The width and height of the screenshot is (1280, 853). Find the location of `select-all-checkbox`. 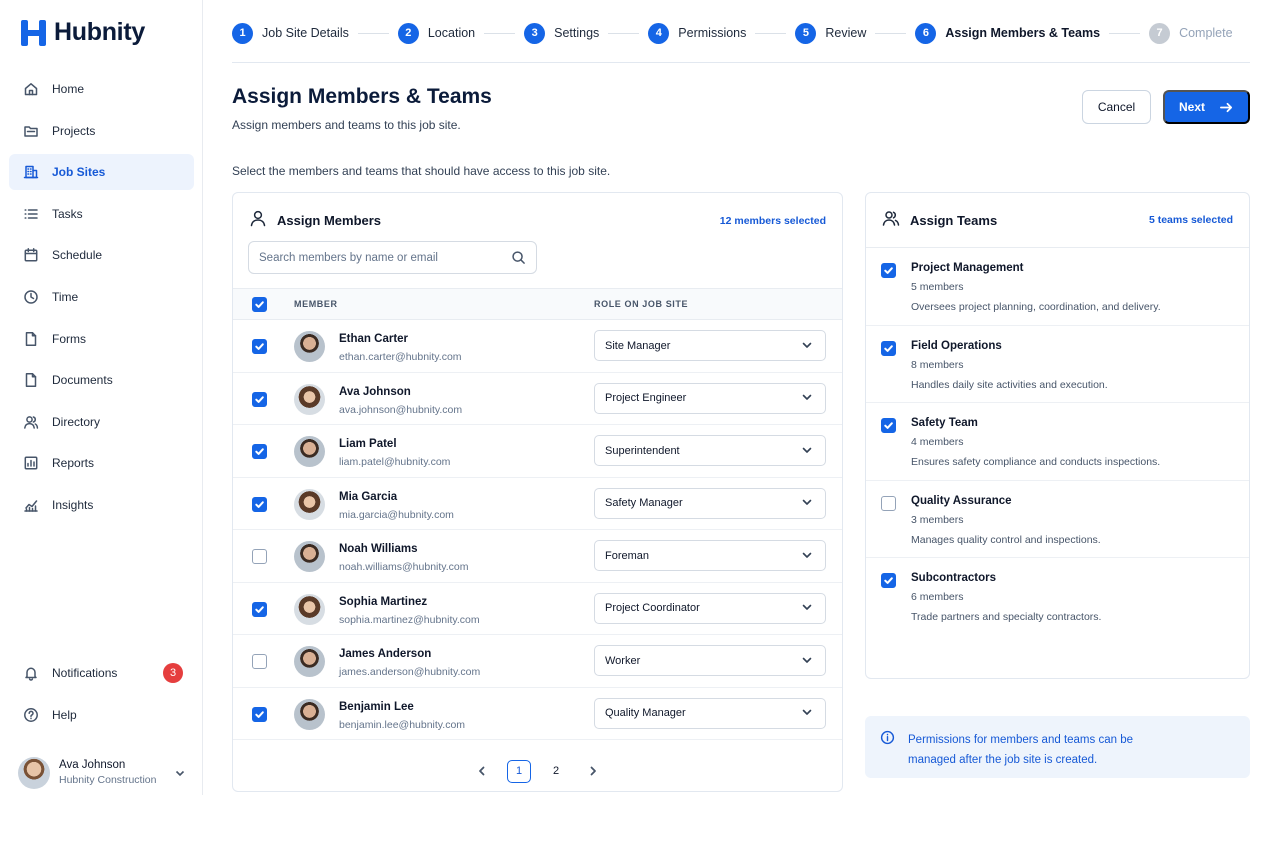

select-all-checkbox is located at coordinates (259, 304).